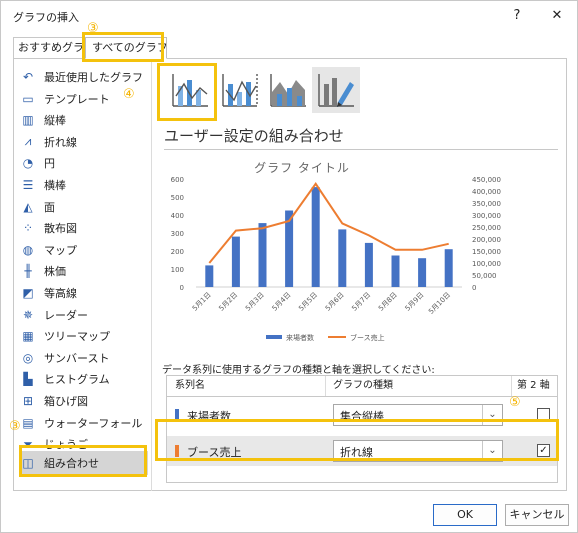 The height and width of the screenshot is (533, 578). What do you see at coordinates (418, 451) in the screenshot?
I see `chart-type-select: 折れ線 ⌄` at bounding box center [418, 451].